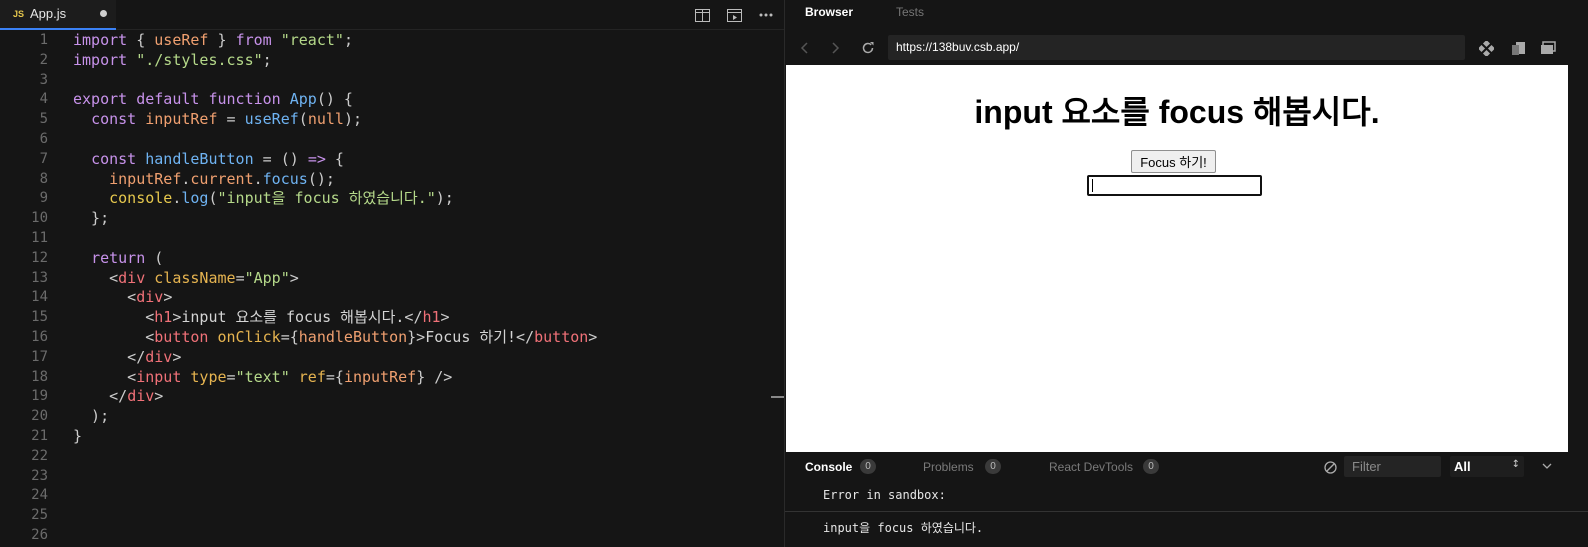  What do you see at coordinates (280, 158) in the screenshot?
I see `code-token: = ()` at bounding box center [280, 158].